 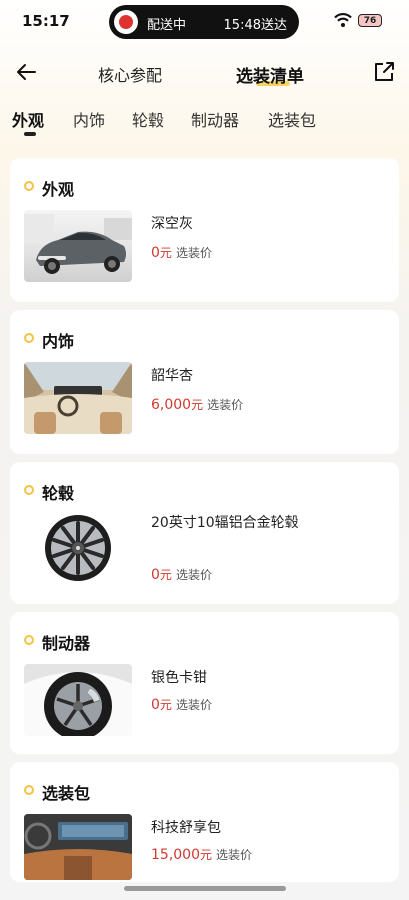 What do you see at coordinates (343, 20) in the screenshot?
I see `wifi-icon` at bounding box center [343, 20].